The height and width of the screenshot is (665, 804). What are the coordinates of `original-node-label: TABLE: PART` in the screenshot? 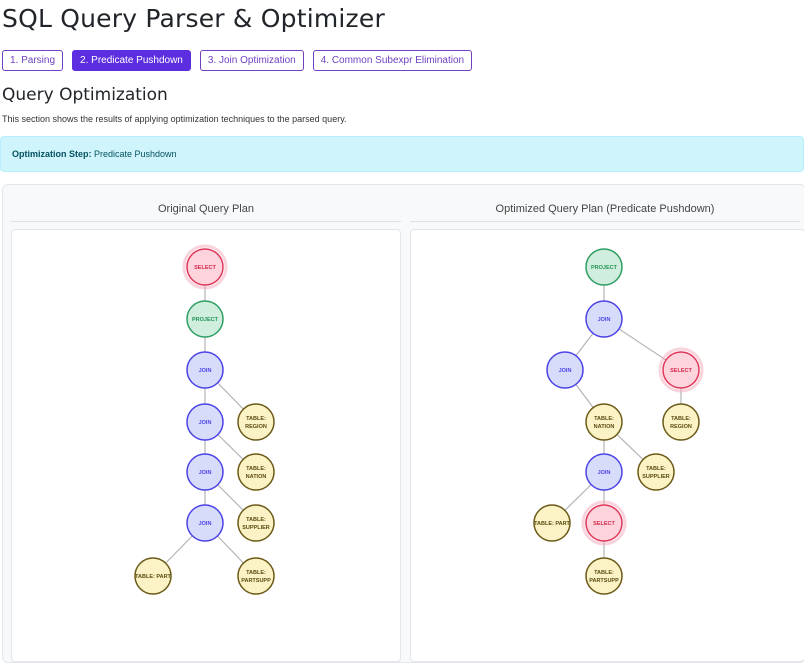 It's located at (153, 577).